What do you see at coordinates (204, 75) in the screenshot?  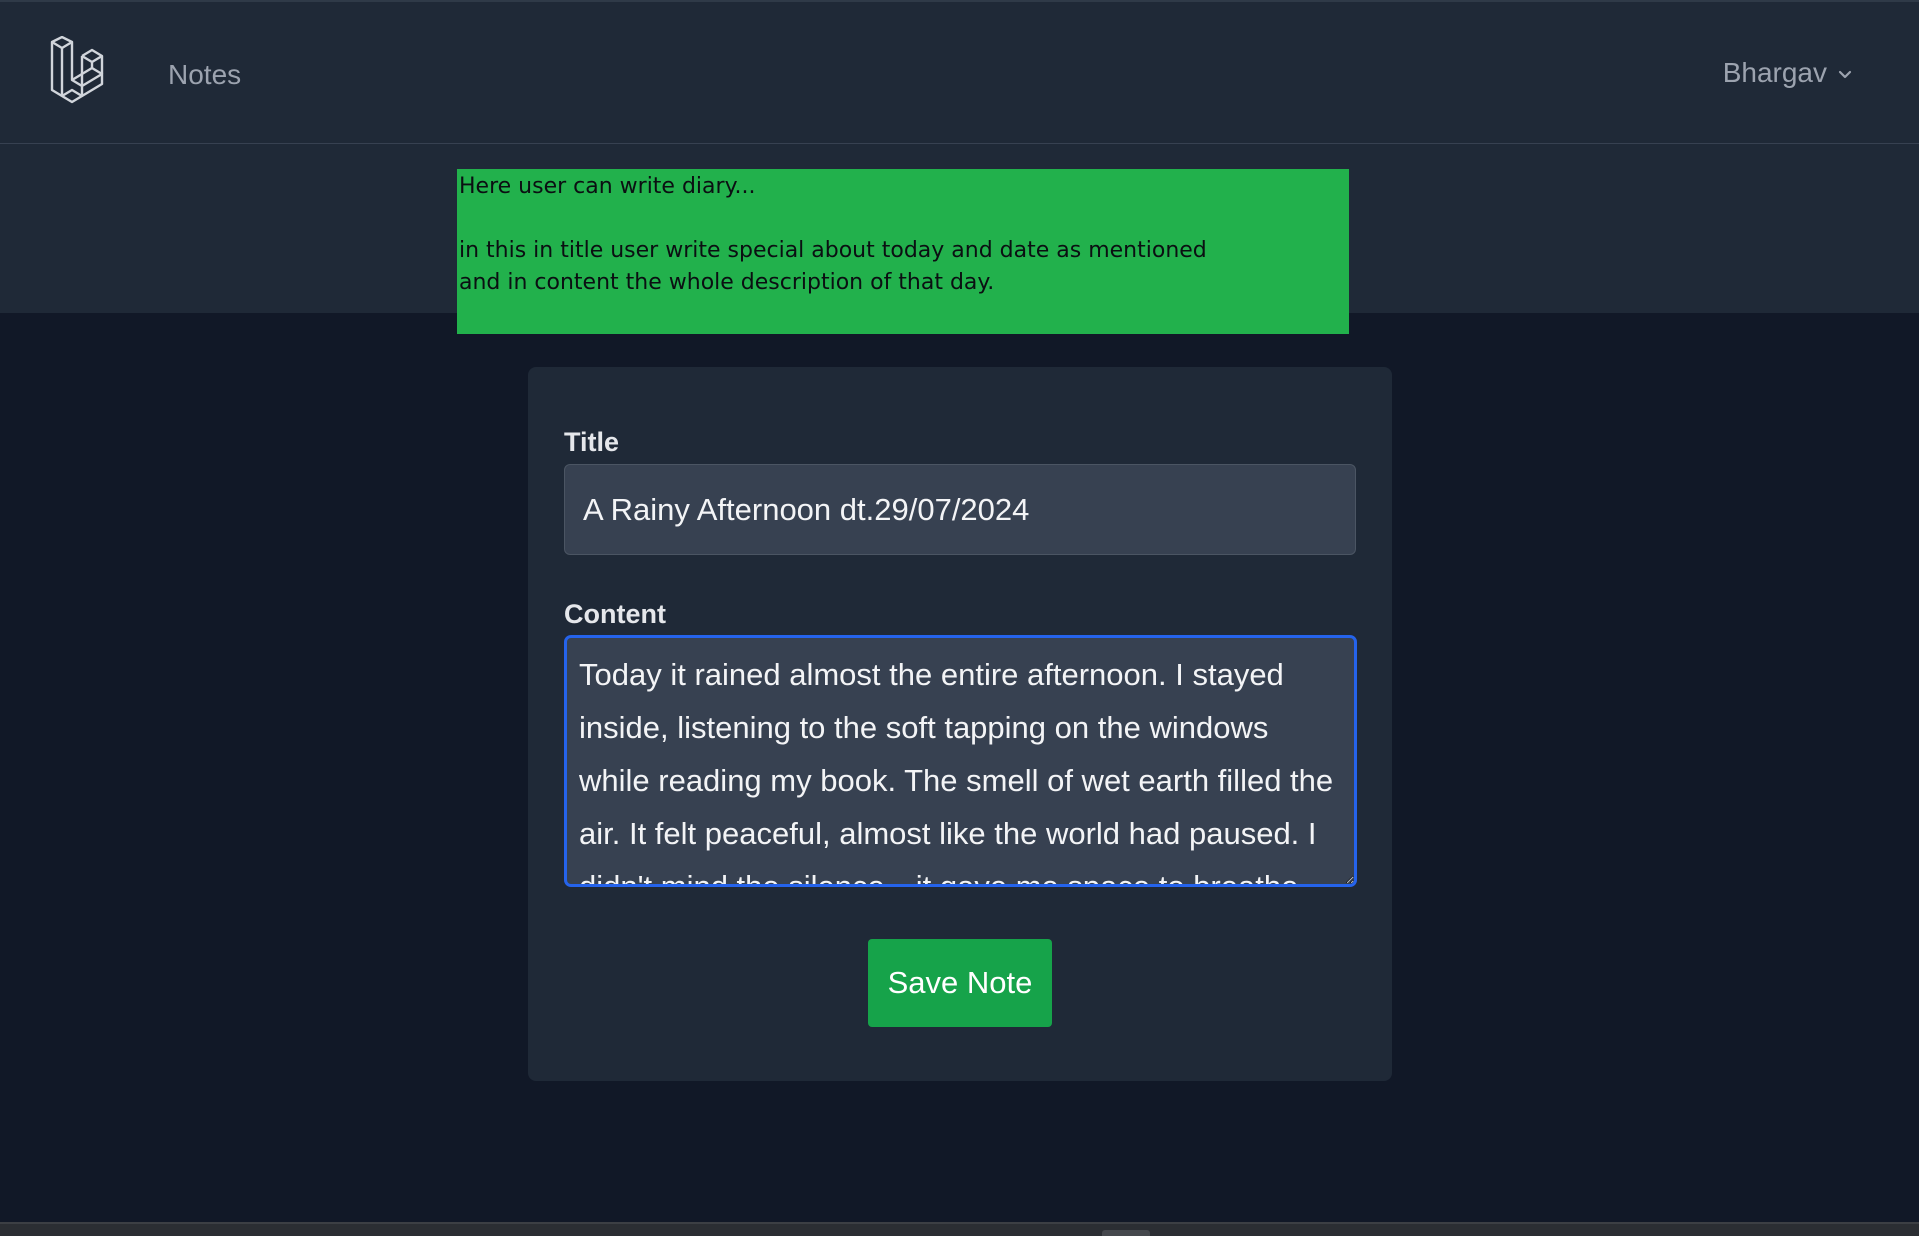 I see `nav-link-notes: Notes` at bounding box center [204, 75].